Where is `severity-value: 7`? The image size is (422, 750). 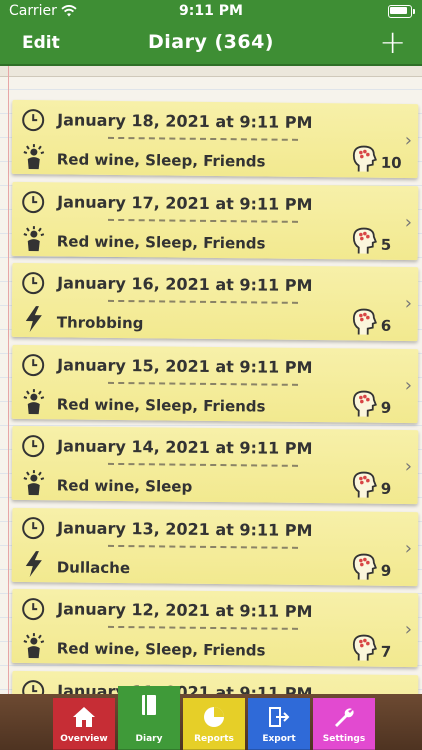
severity-value: 7 is located at coordinates (386, 651).